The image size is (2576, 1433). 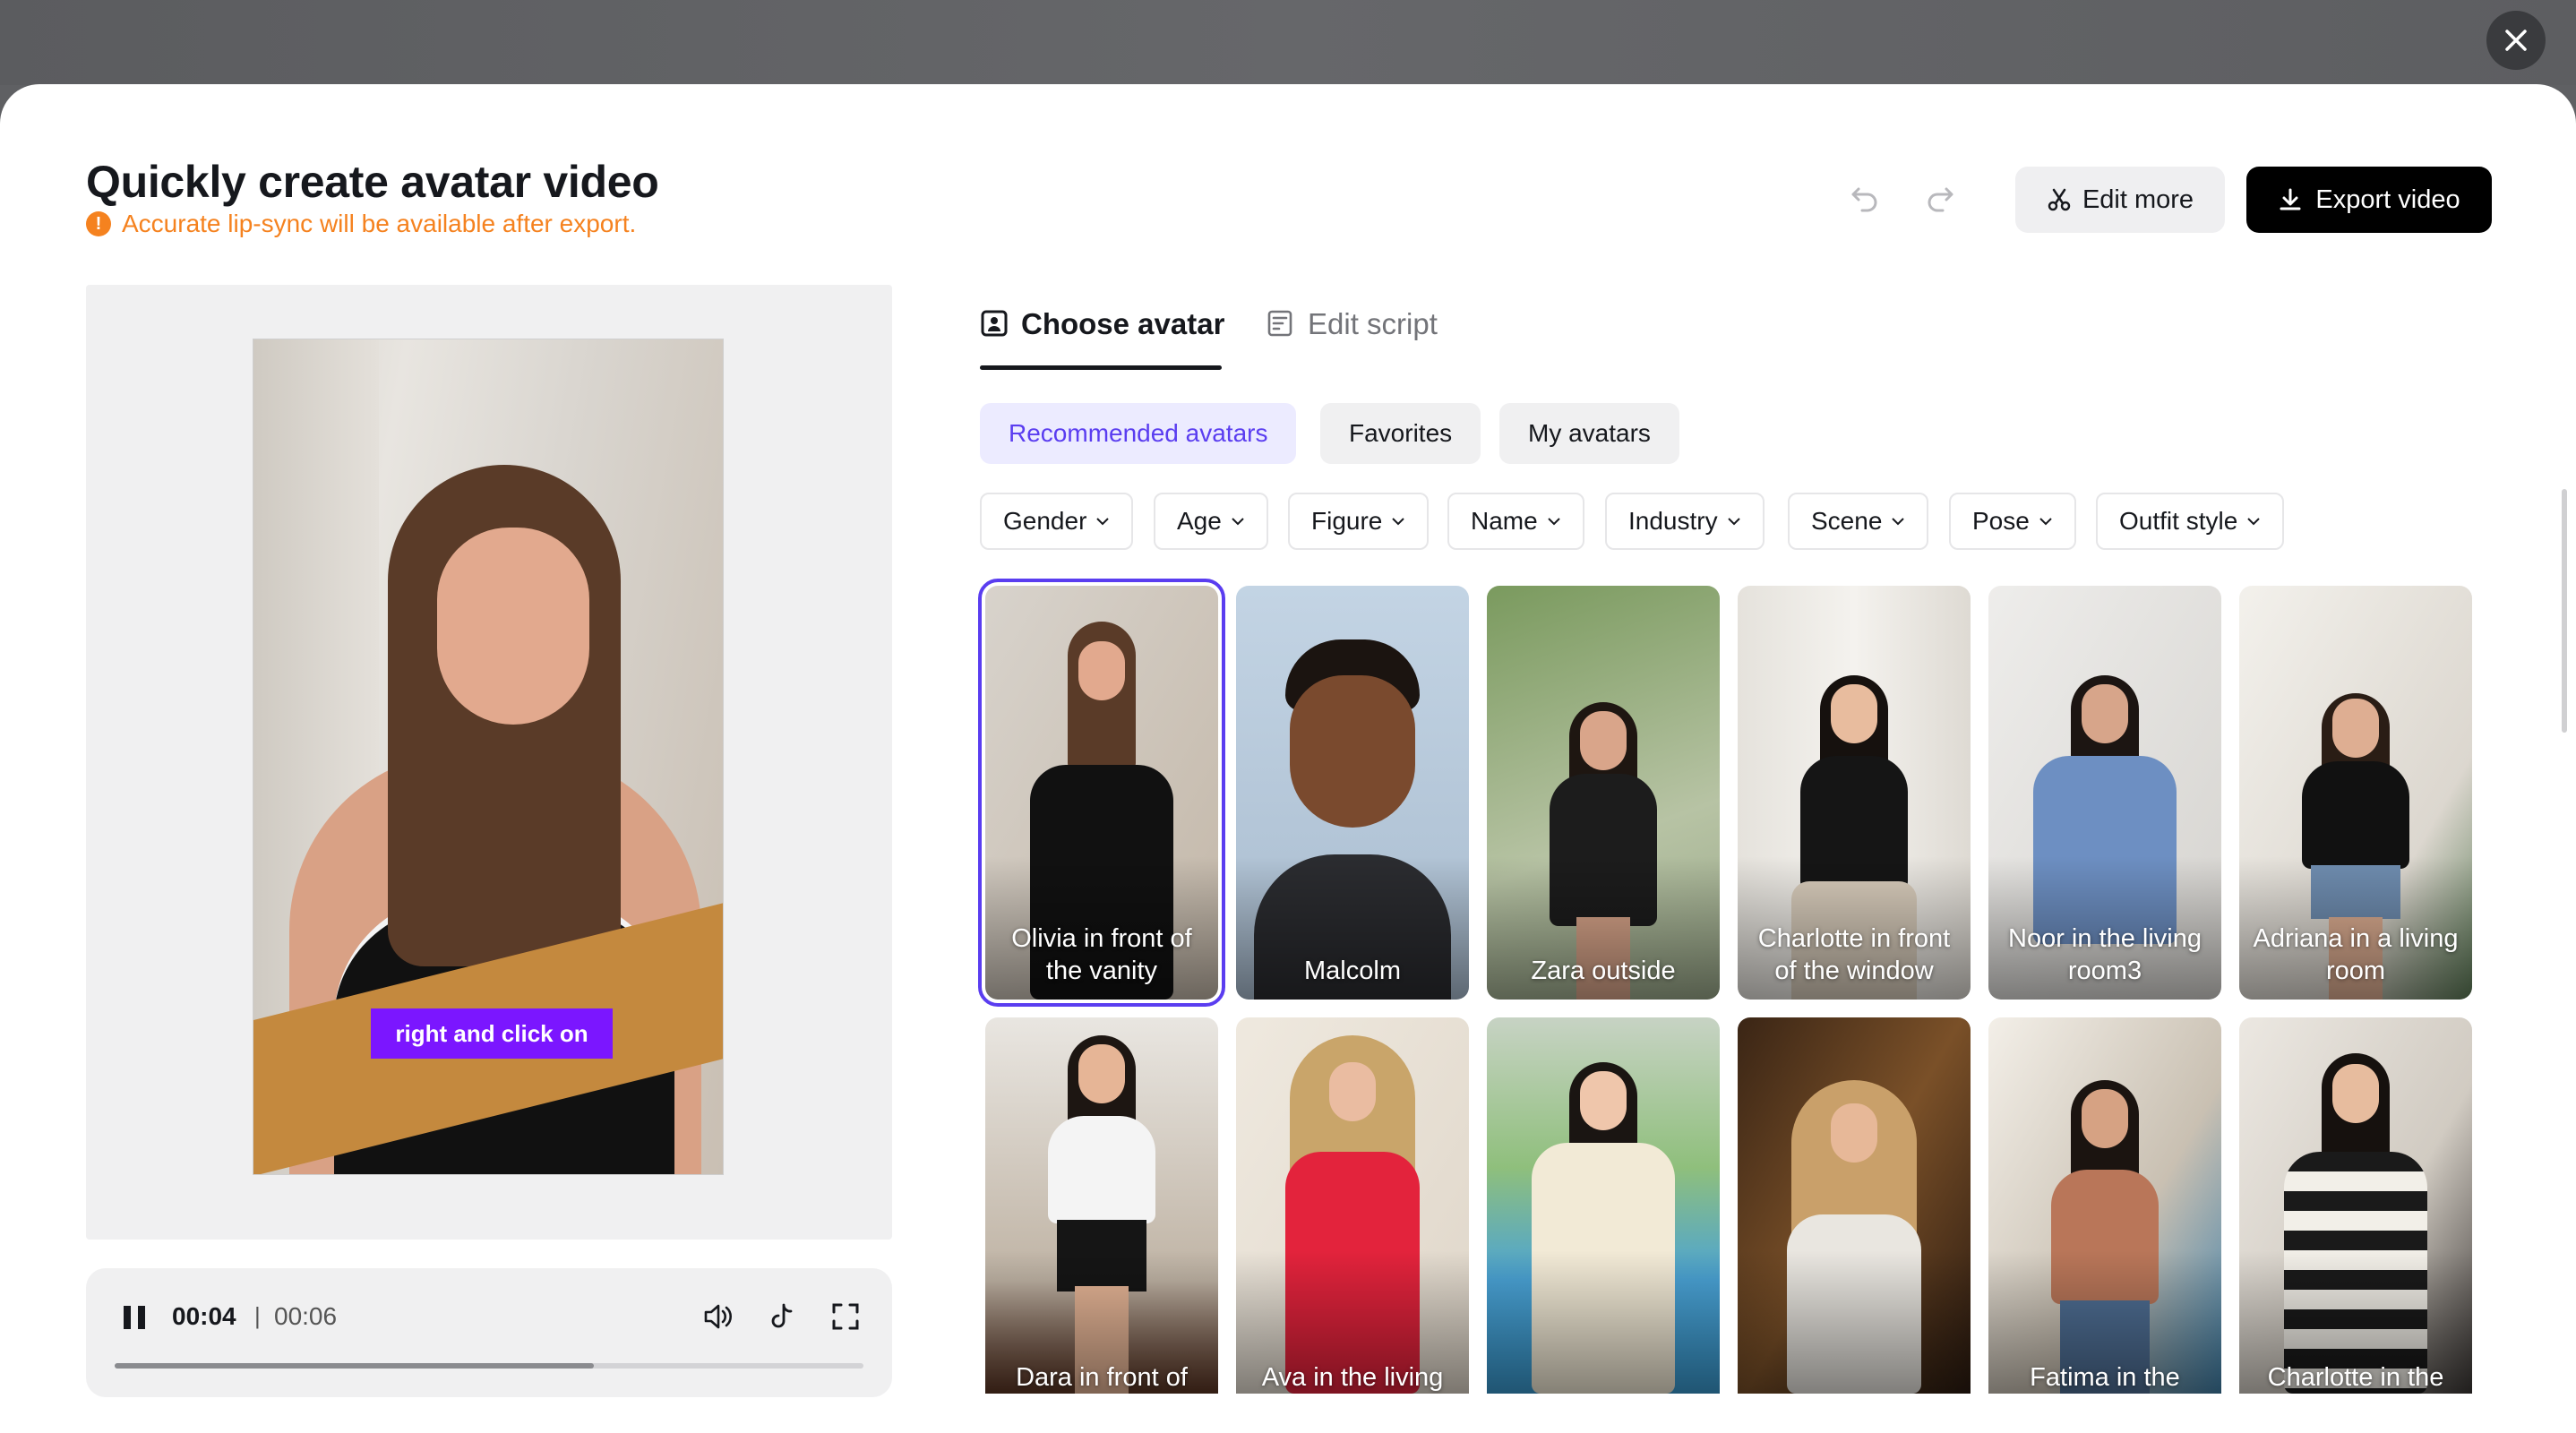 What do you see at coordinates (372, 182) in the screenshot?
I see `page-title: Quickly create avatar video` at bounding box center [372, 182].